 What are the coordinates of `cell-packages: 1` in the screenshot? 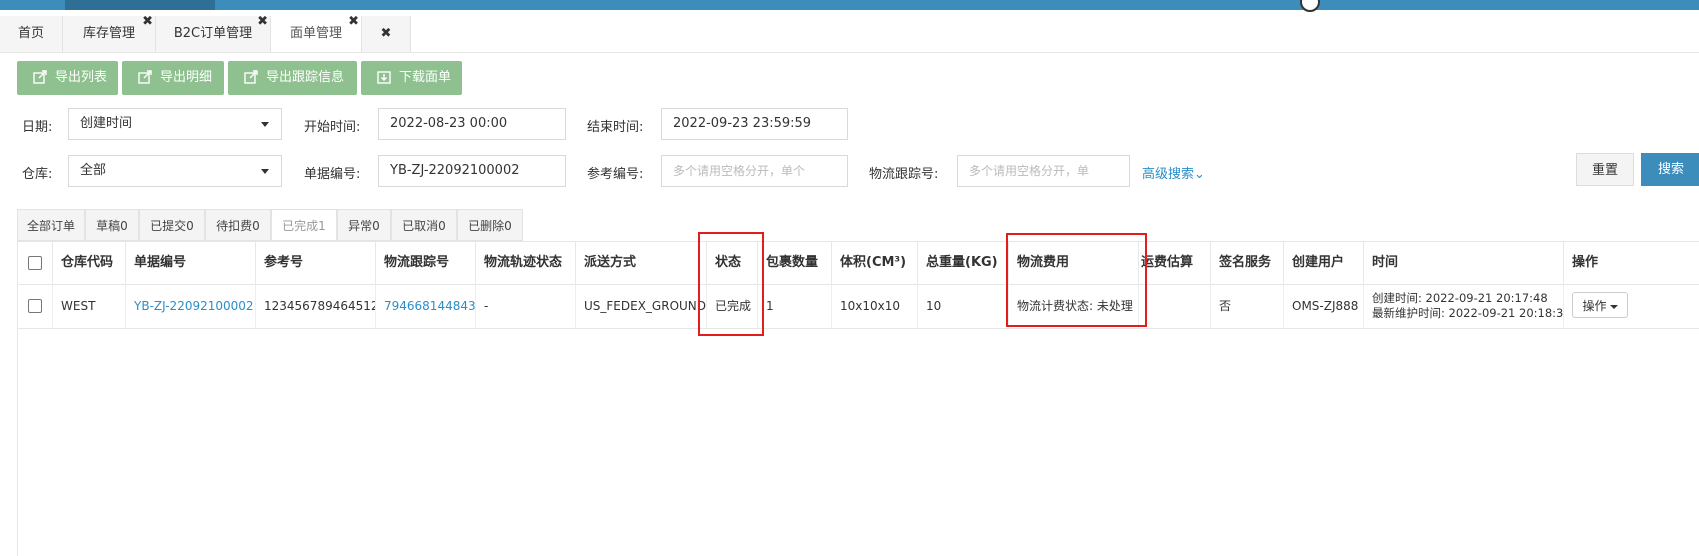 It's located at (795, 306).